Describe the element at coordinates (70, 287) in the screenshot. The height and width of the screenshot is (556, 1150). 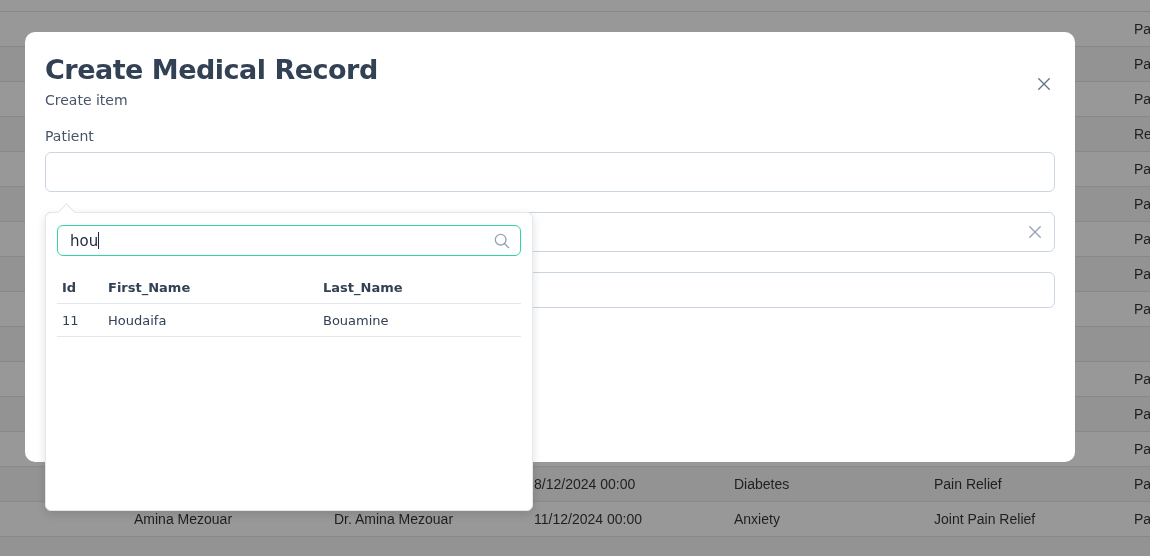
I see `column-header: Id` at that location.